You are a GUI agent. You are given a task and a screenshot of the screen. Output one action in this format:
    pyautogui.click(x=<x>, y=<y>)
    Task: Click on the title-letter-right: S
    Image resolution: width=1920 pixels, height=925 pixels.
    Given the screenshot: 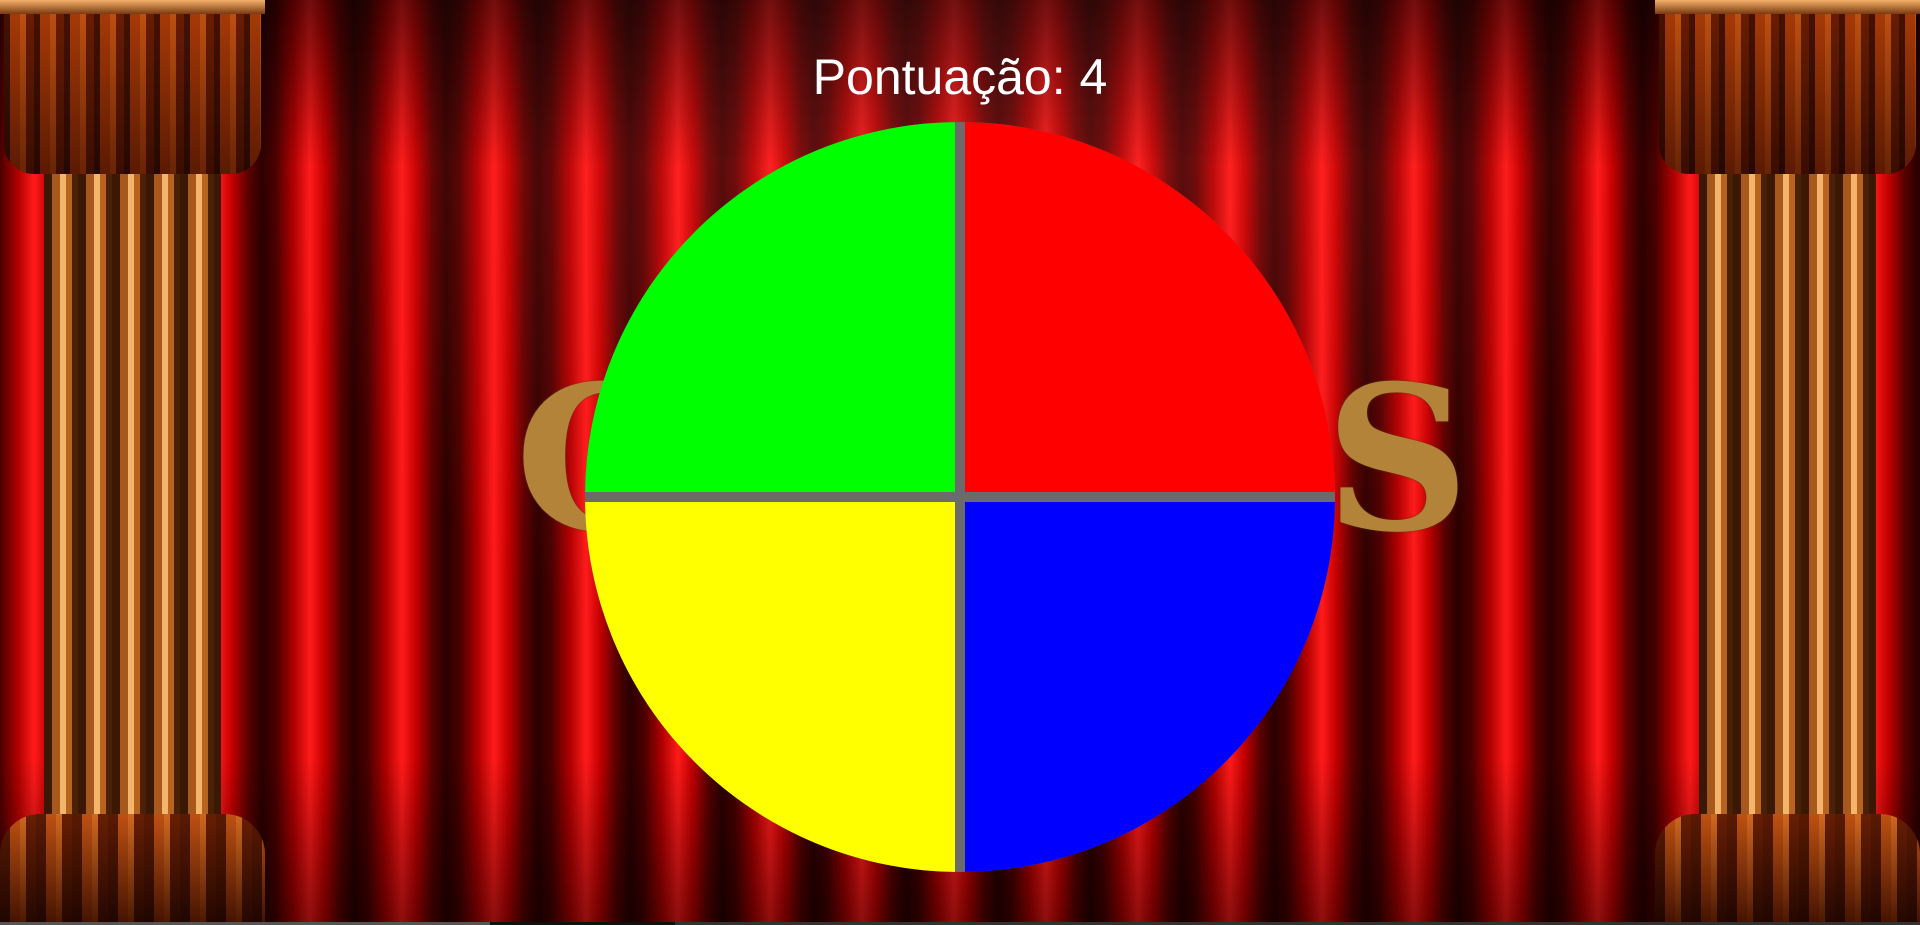 What is the action you would take?
    pyautogui.click(x=1397, y=459)
    